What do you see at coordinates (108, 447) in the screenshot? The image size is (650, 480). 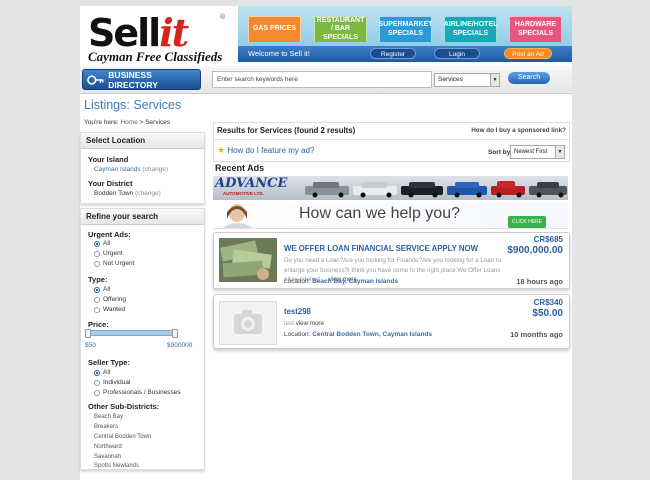 I see `sub-district-link: Northward` at bounding box center [108, 447].